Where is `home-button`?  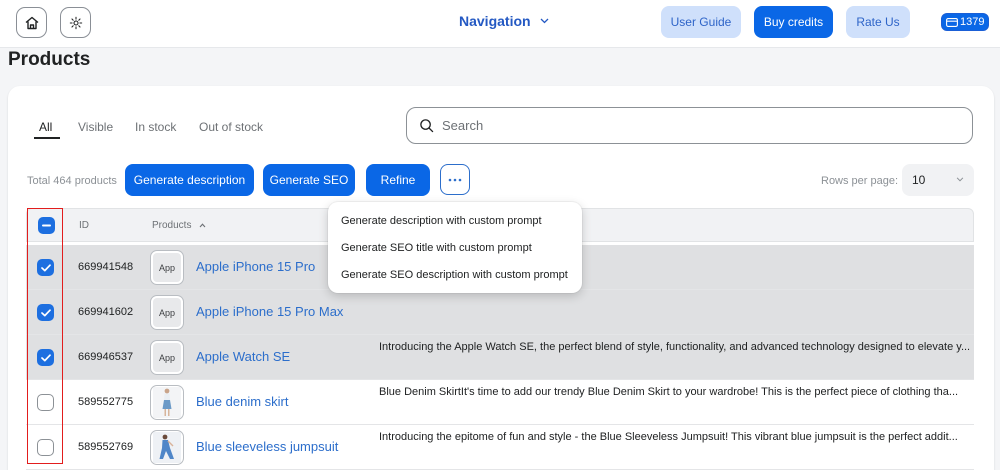 home-button is located at coordinates (31, 22).